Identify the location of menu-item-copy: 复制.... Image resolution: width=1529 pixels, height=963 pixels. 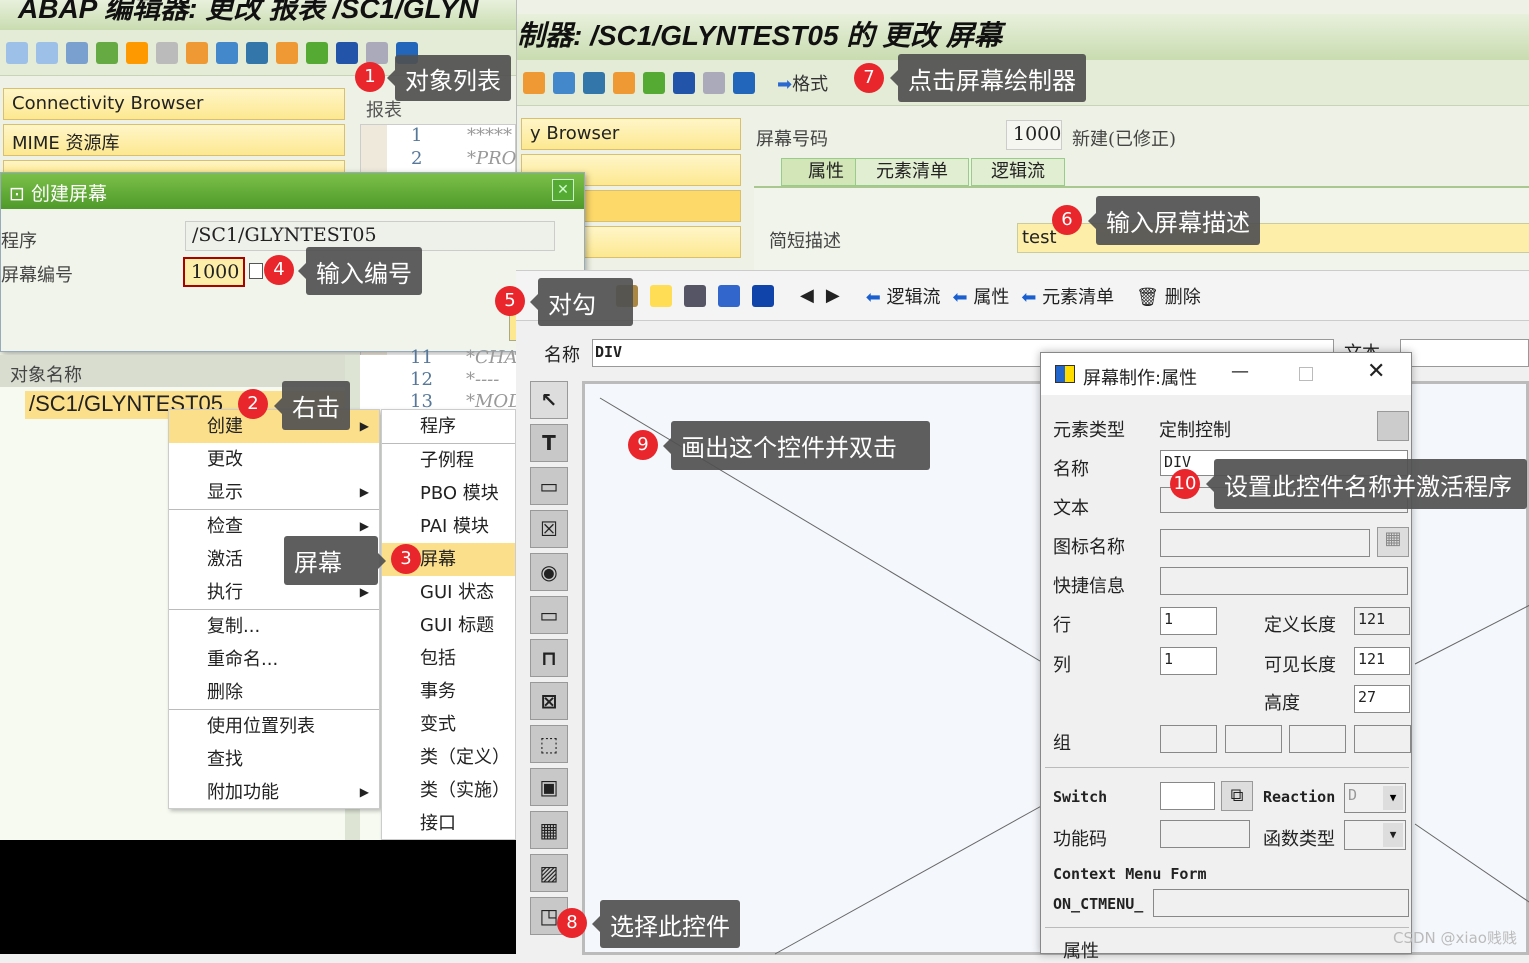
(274, 626).